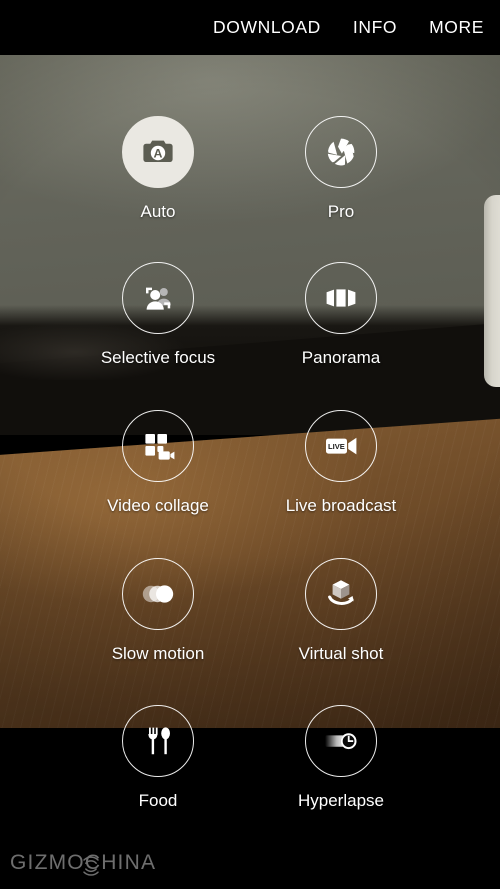 The image size is (500, 889). I want to click on selective-focus-icon, so click(158, 298).